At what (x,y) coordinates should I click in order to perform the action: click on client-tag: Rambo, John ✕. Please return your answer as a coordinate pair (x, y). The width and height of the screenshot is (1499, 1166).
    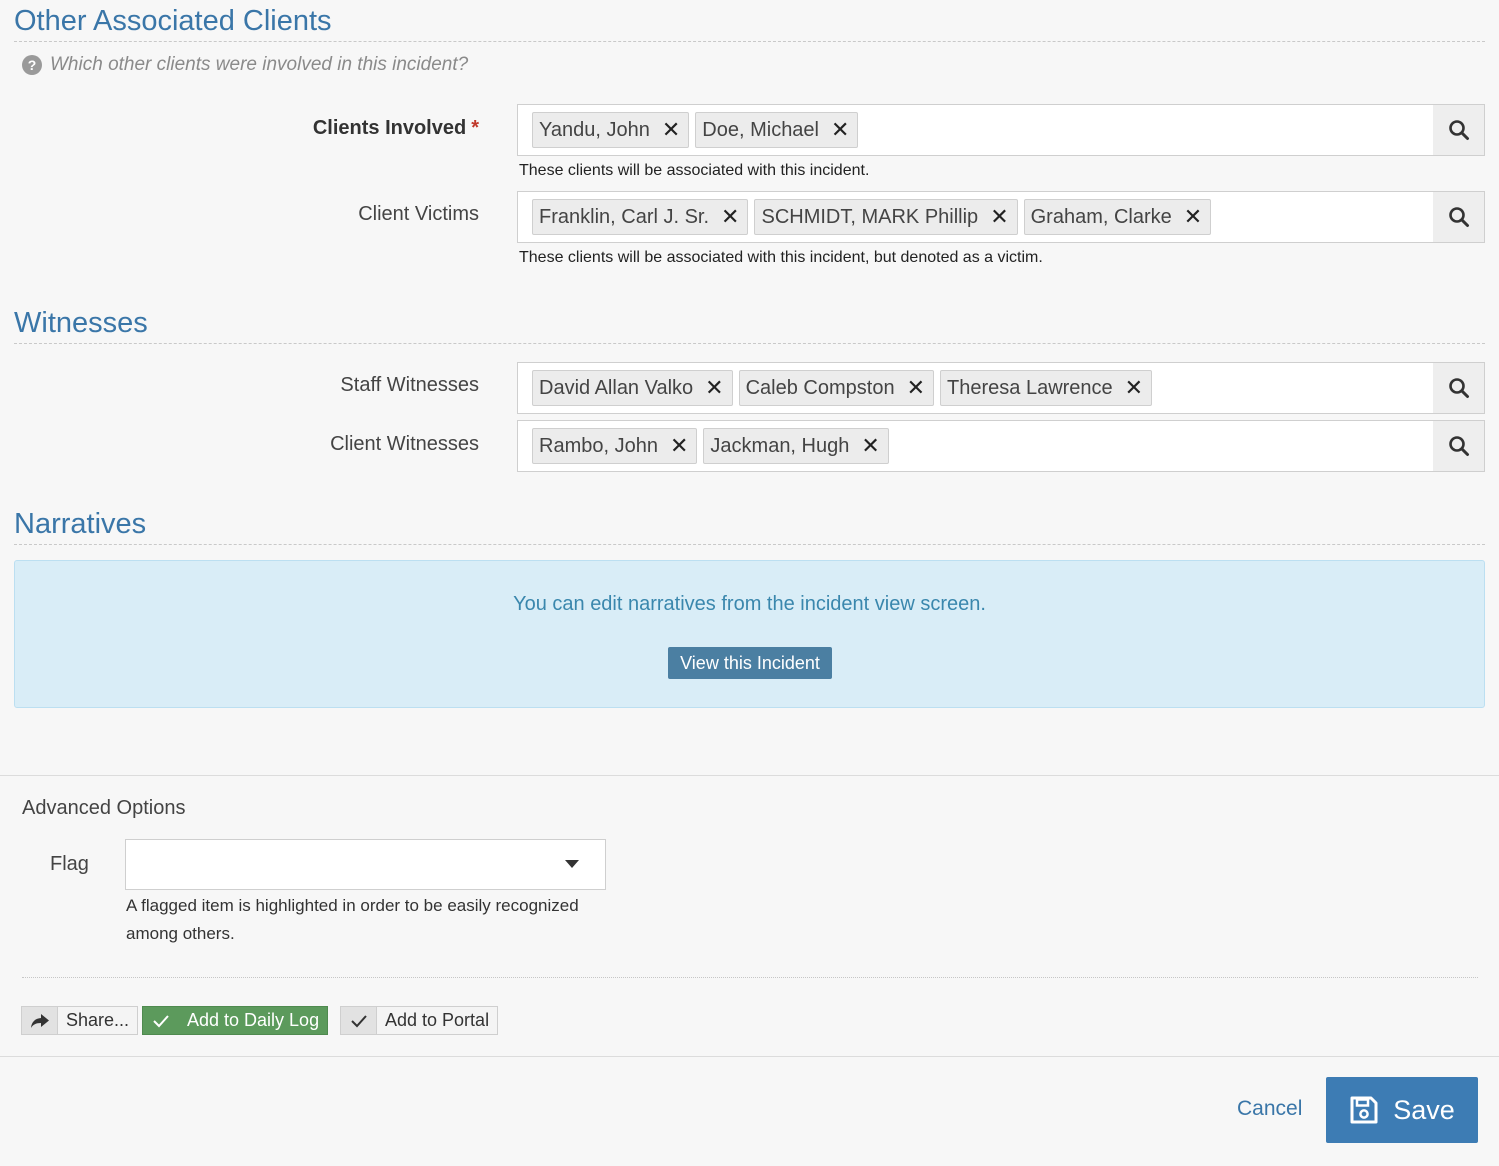
    Looking at the image, I should click on (615, 446).